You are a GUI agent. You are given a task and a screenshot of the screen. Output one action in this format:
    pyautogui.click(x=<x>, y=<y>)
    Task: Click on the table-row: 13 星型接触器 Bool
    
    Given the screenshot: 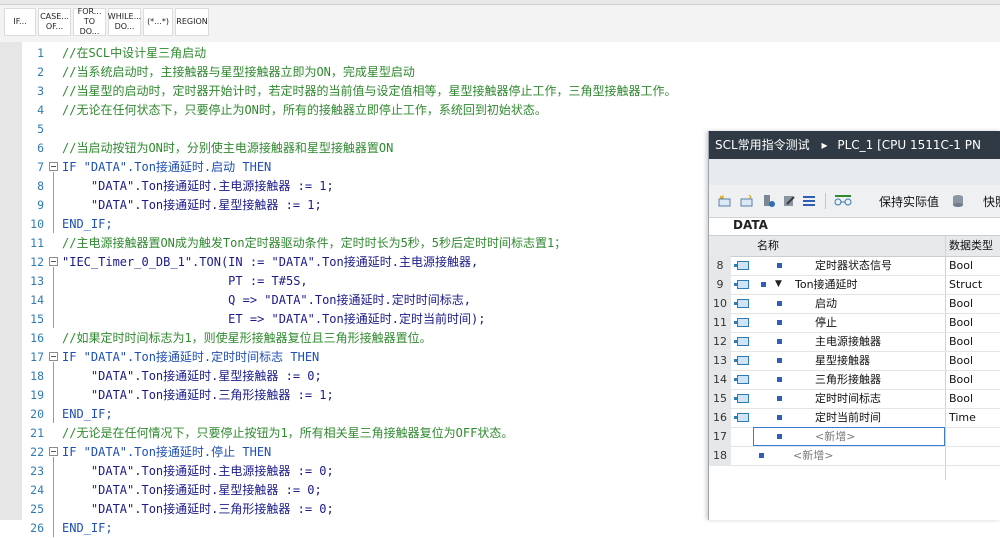 What is the action you would take?
    pyautogui.click(x=854, y=361)
    